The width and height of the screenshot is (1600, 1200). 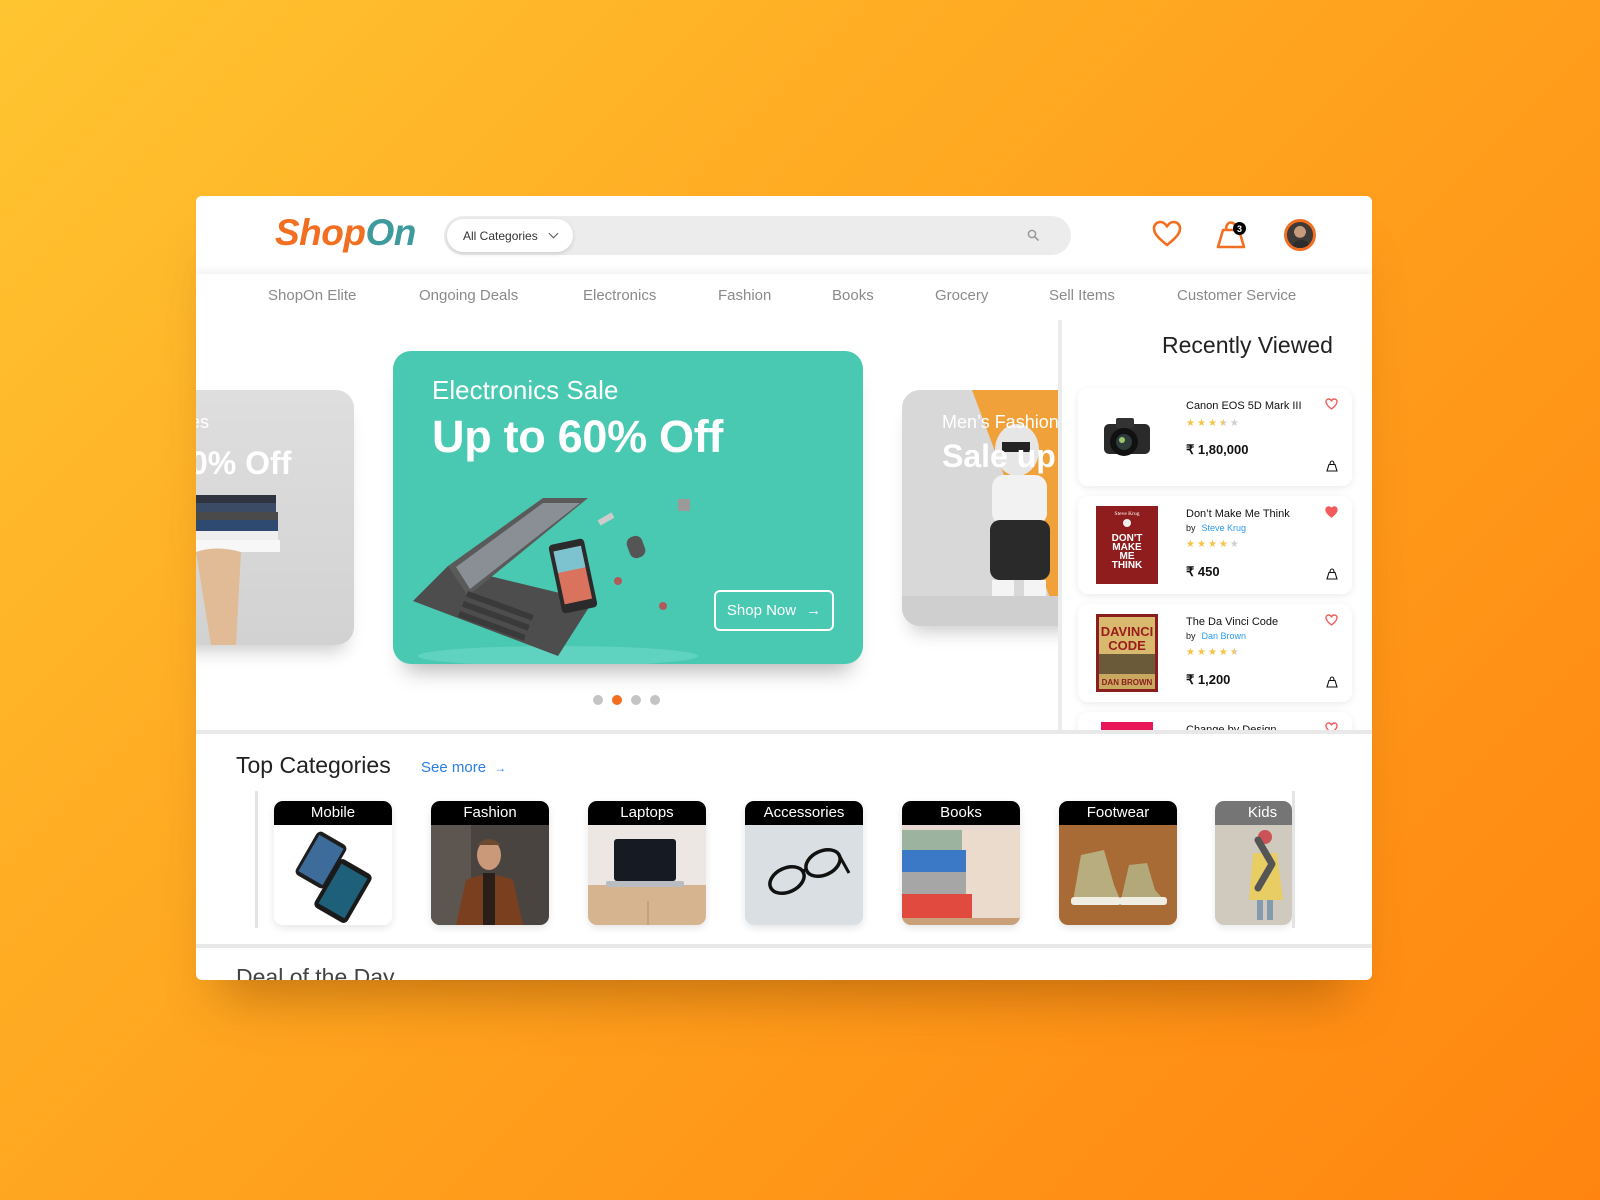 I want to click on nav-item-sell-items: Sell Items, so click(x=1082, y=295).